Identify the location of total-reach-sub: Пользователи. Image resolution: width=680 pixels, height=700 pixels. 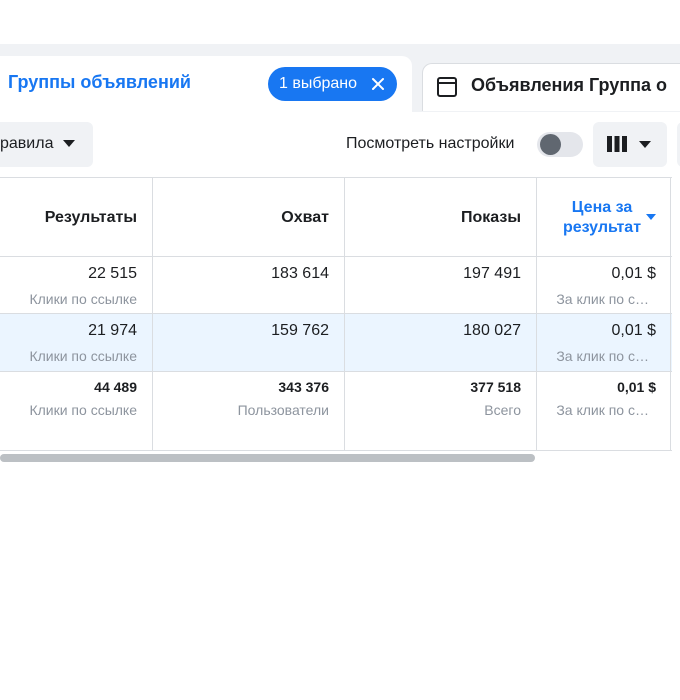
(283, 410).